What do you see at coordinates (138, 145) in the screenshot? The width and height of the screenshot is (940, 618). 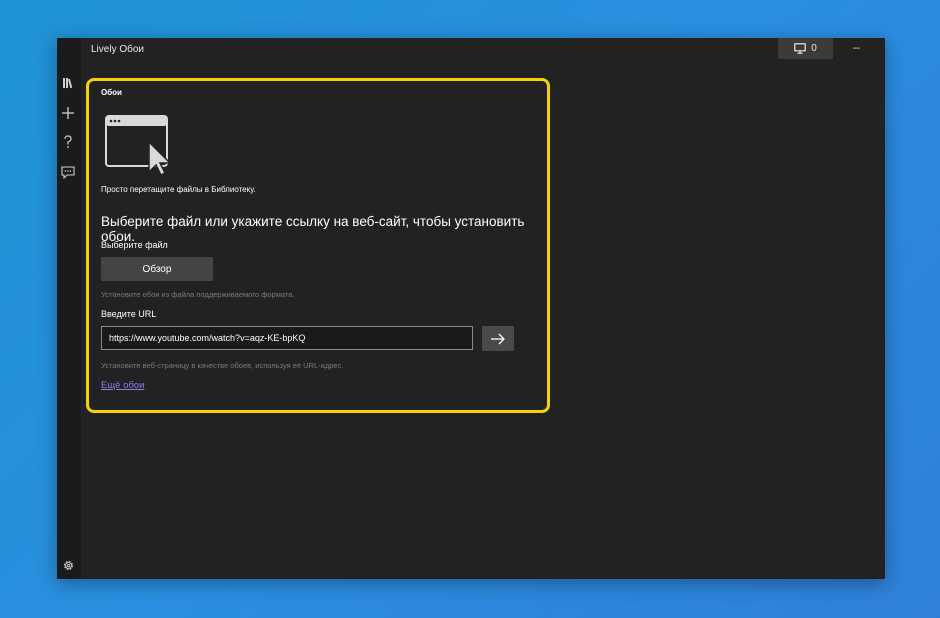 I see `drag-drop-illustration-icon` at bounding box center [138, 145].